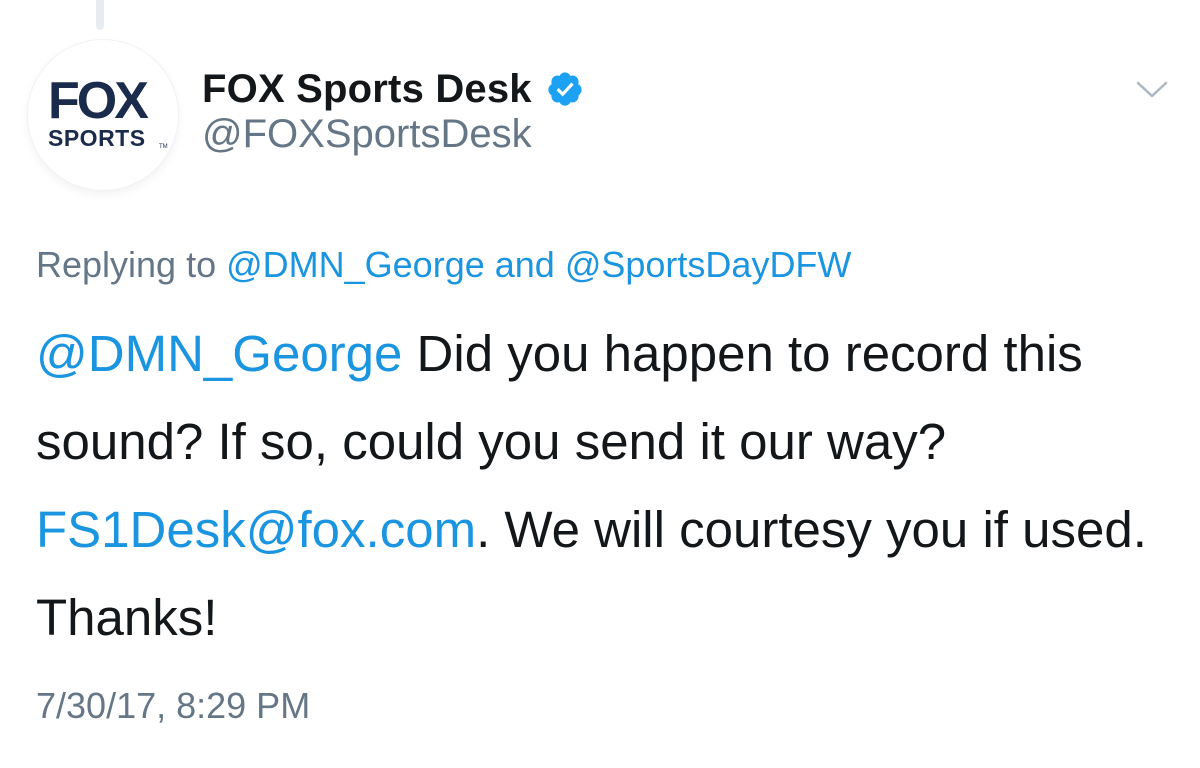 This screenshot has height=768, width=1200. What do you see at coordinates (100, 15) in the screenshot?
I see `thread-connector-line` at bounding box center [100, 15].